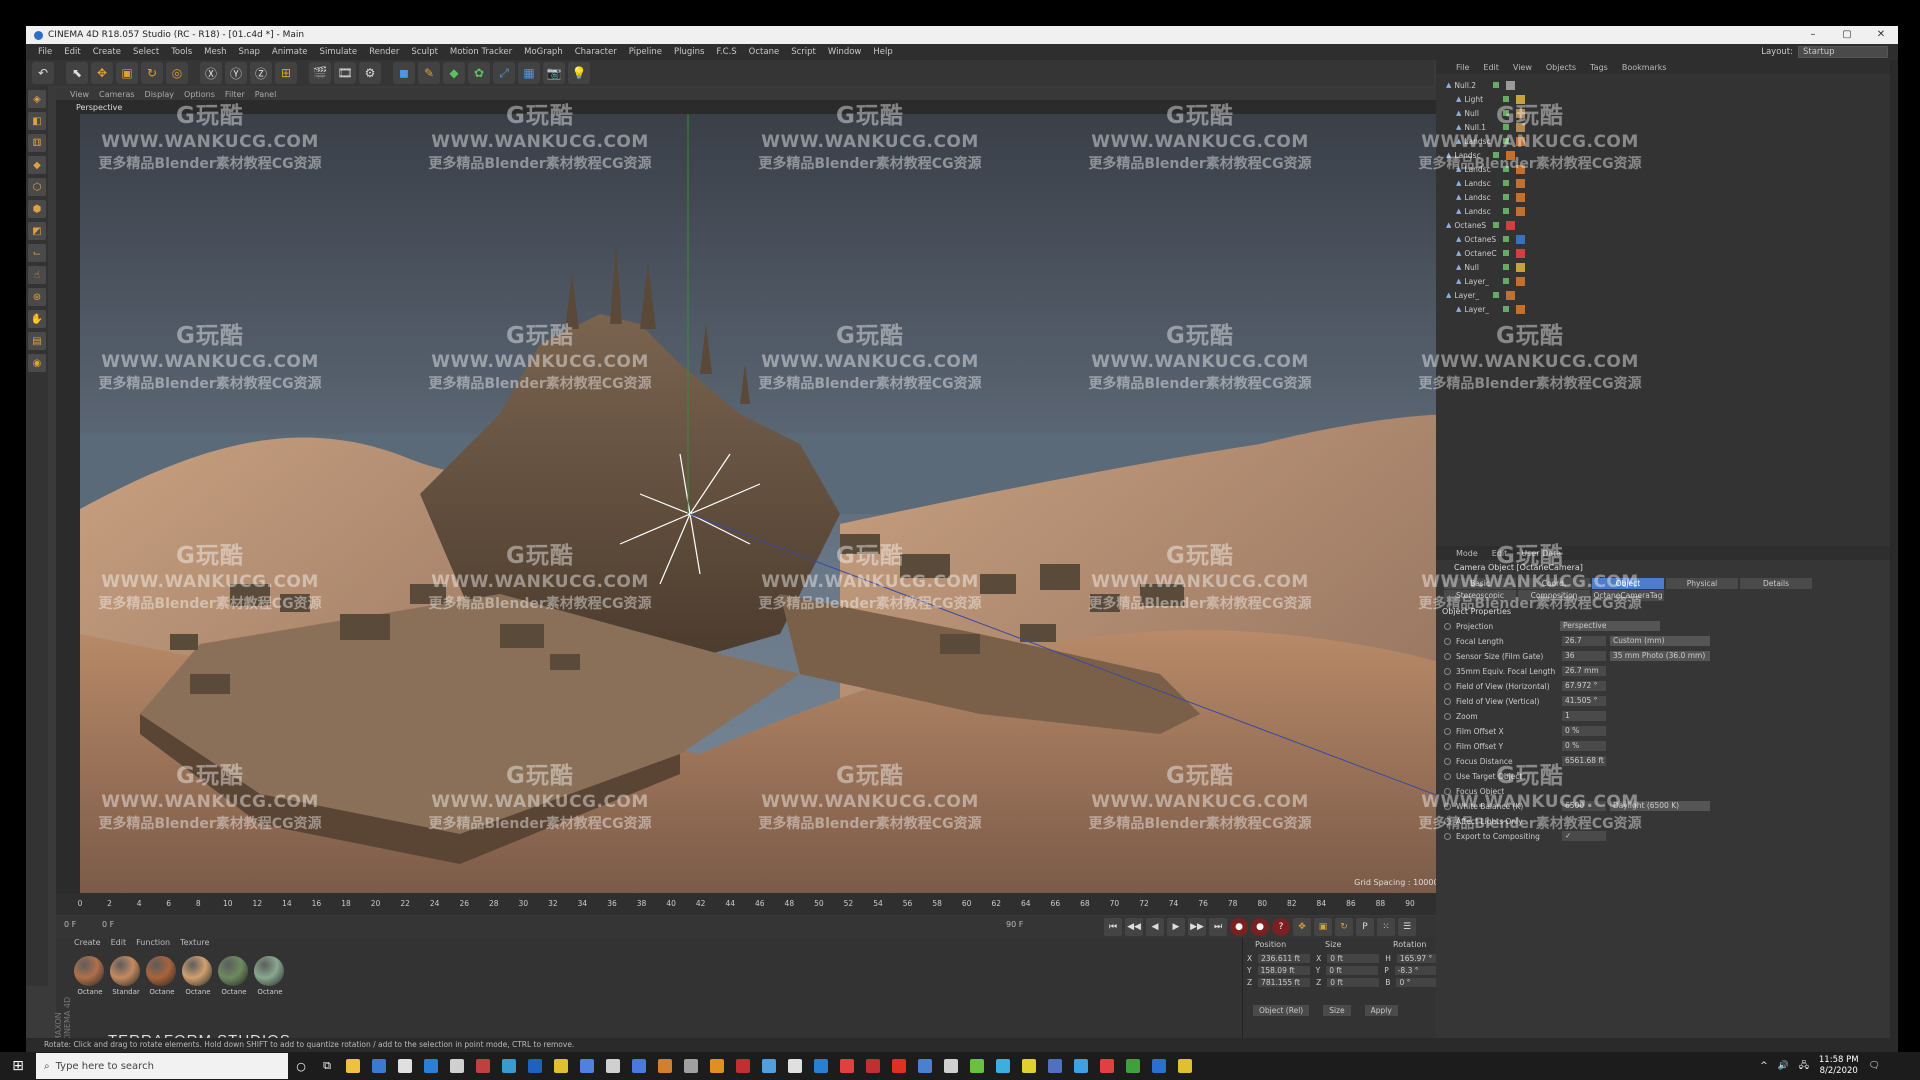  Describe the element at coordinates (1197, 927) in the screenshot. I see `next-frame-icon: ▶▶` at that location.